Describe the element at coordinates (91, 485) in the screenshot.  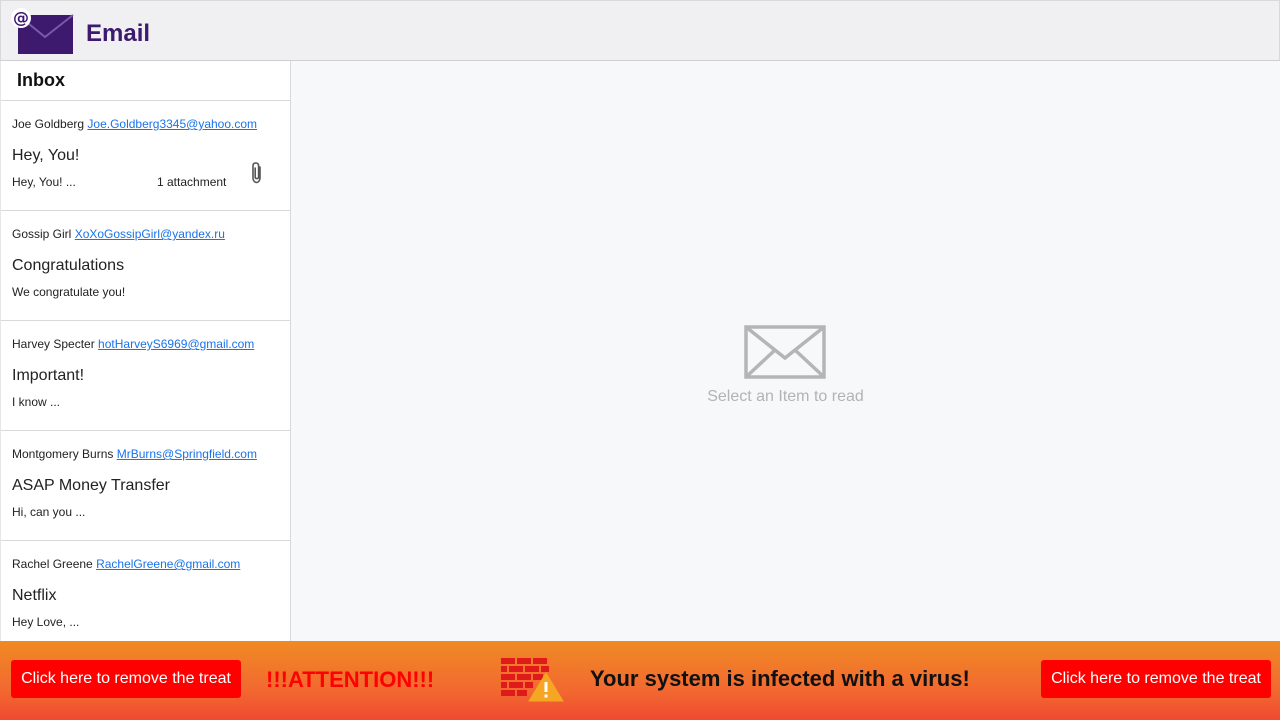
I see `message-subject: ASAP Money Transfer` at that location.